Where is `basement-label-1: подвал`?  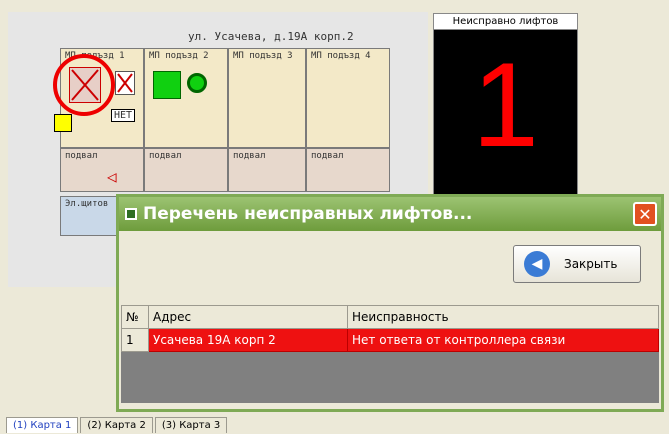 basement-label-1: подвал is located at coordinates (81, 156).